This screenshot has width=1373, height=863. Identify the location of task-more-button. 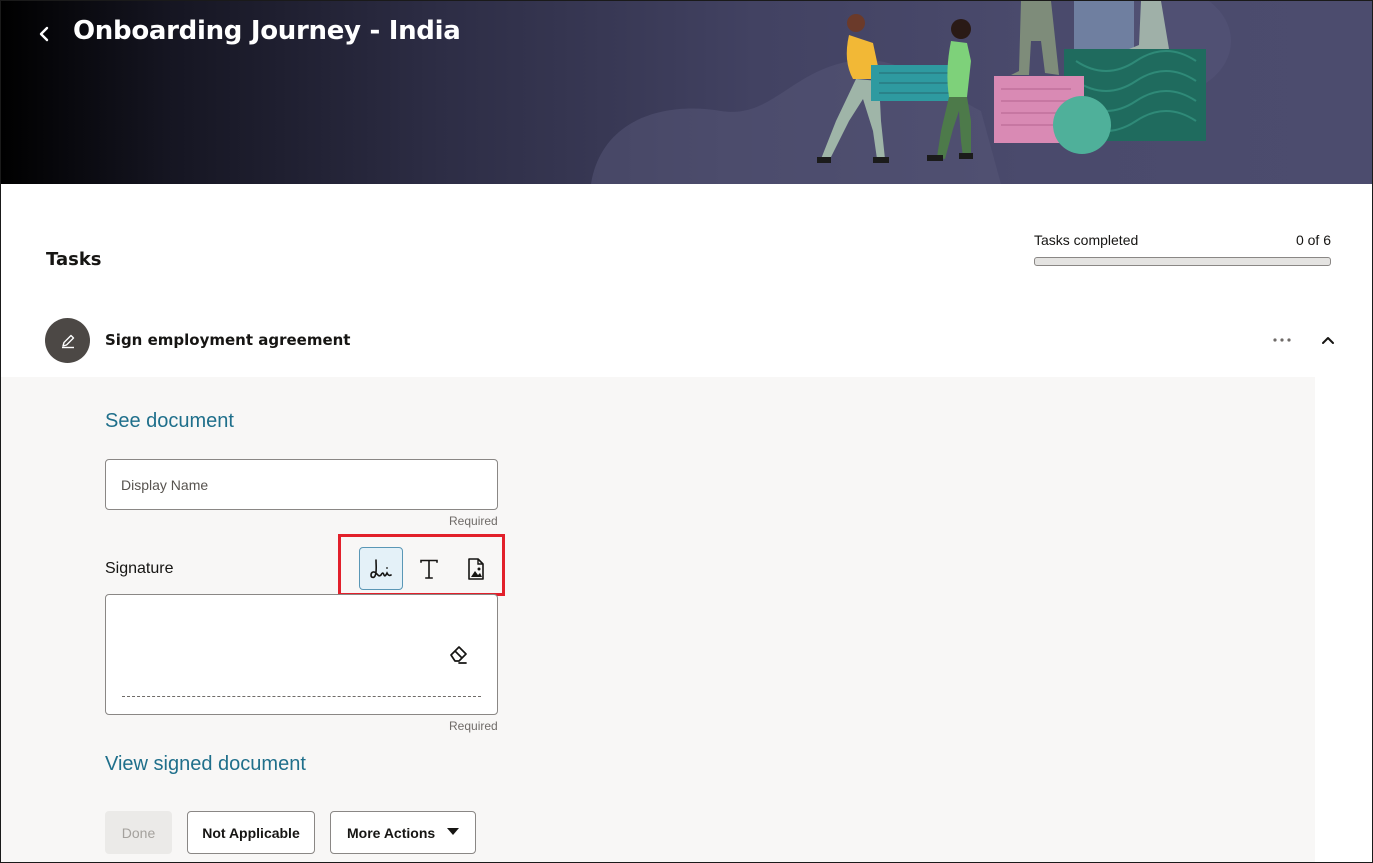
(1282, 340).